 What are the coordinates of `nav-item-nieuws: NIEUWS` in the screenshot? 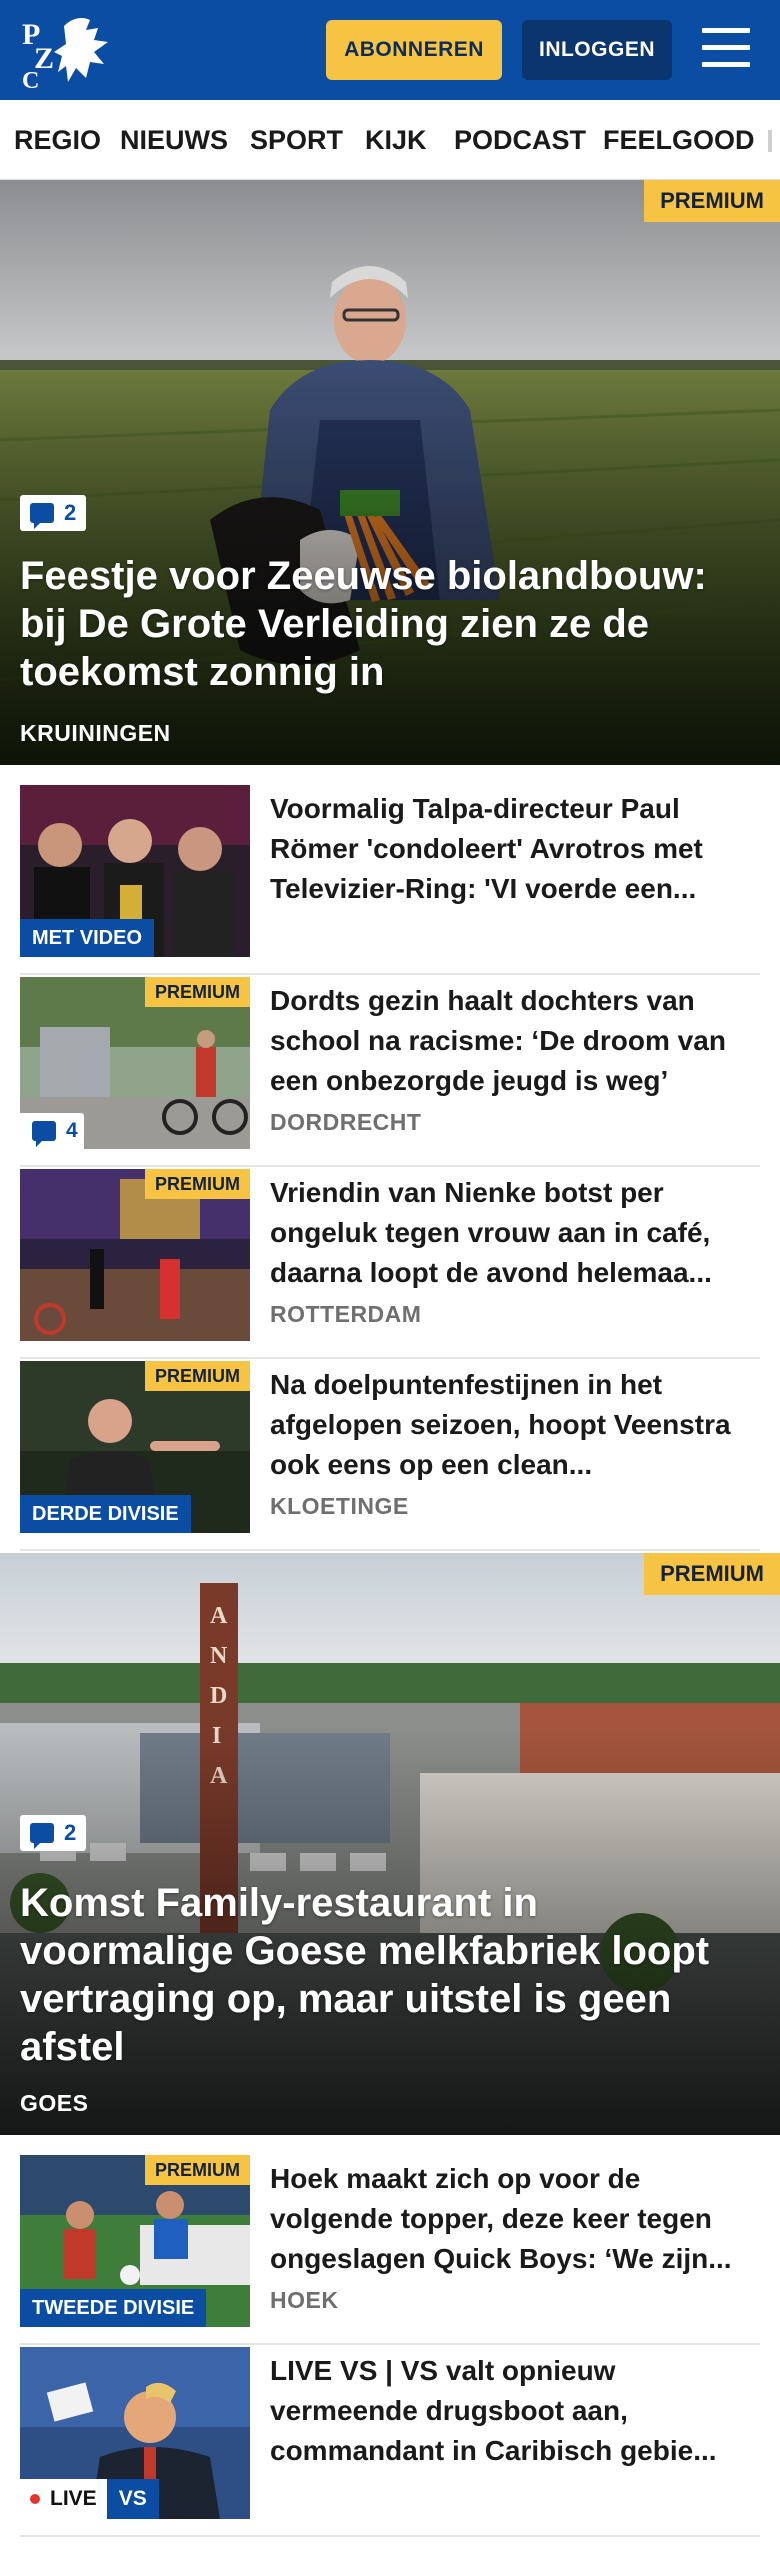 It's located at (174, 139).